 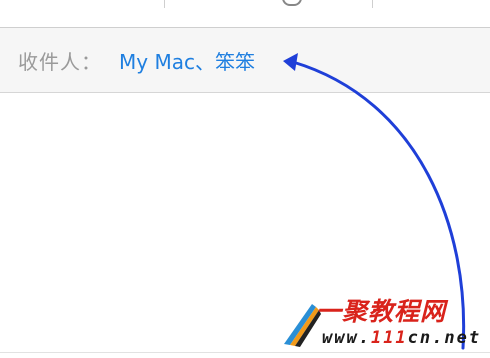 What do you see at coordinates (290, 62) in the screenshot?
I see `arrow-head` at bounding box center [290, 62].